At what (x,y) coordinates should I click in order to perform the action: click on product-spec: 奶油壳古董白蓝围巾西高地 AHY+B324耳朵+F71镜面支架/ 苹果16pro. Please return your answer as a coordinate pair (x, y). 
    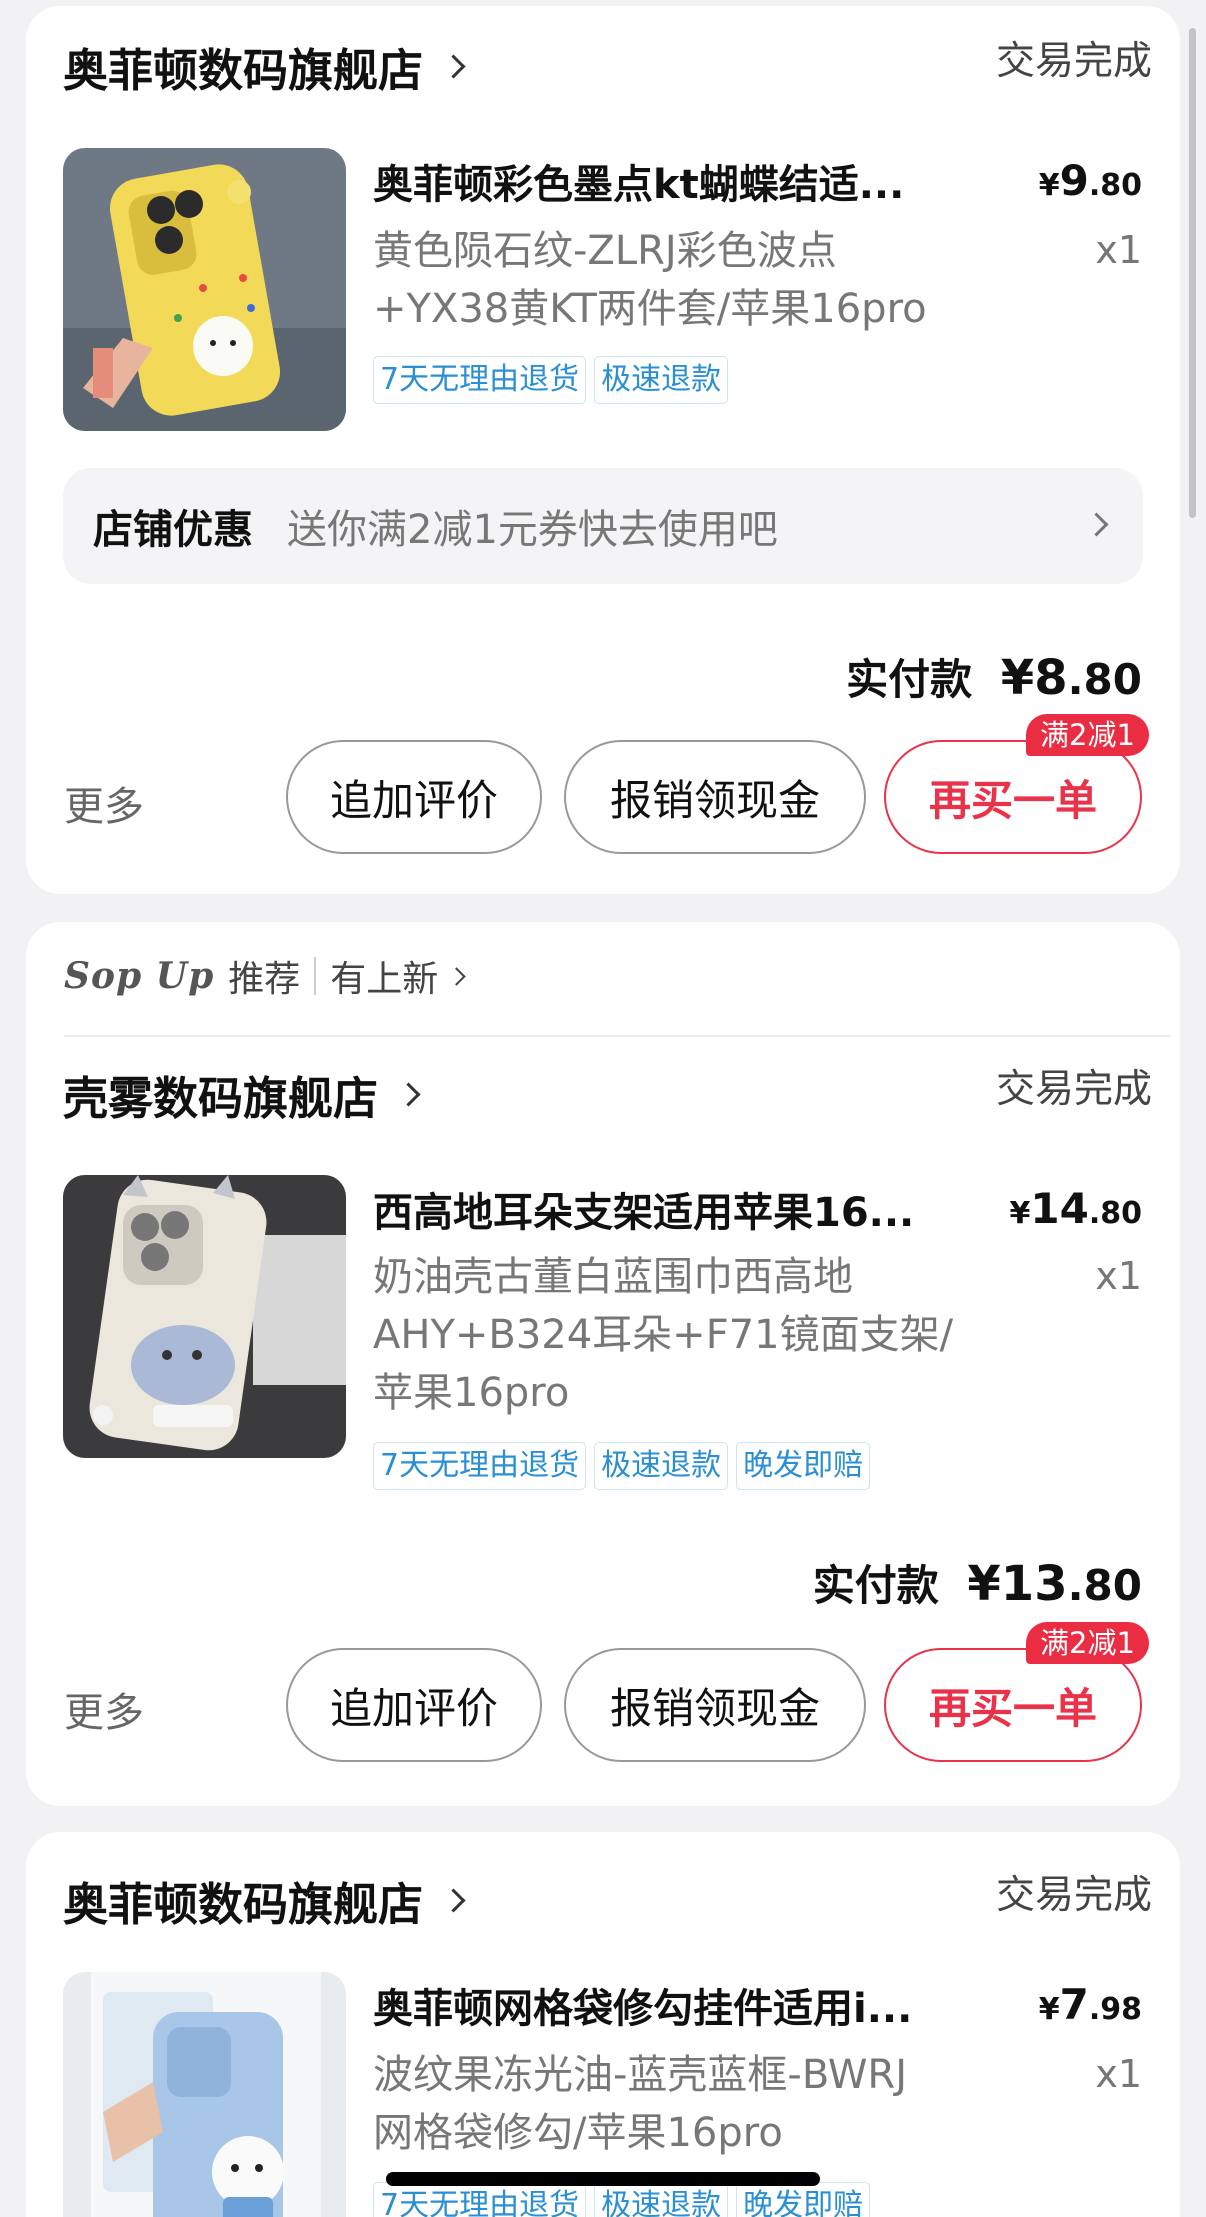
    Looking at the image, I should click on (663, 1335).